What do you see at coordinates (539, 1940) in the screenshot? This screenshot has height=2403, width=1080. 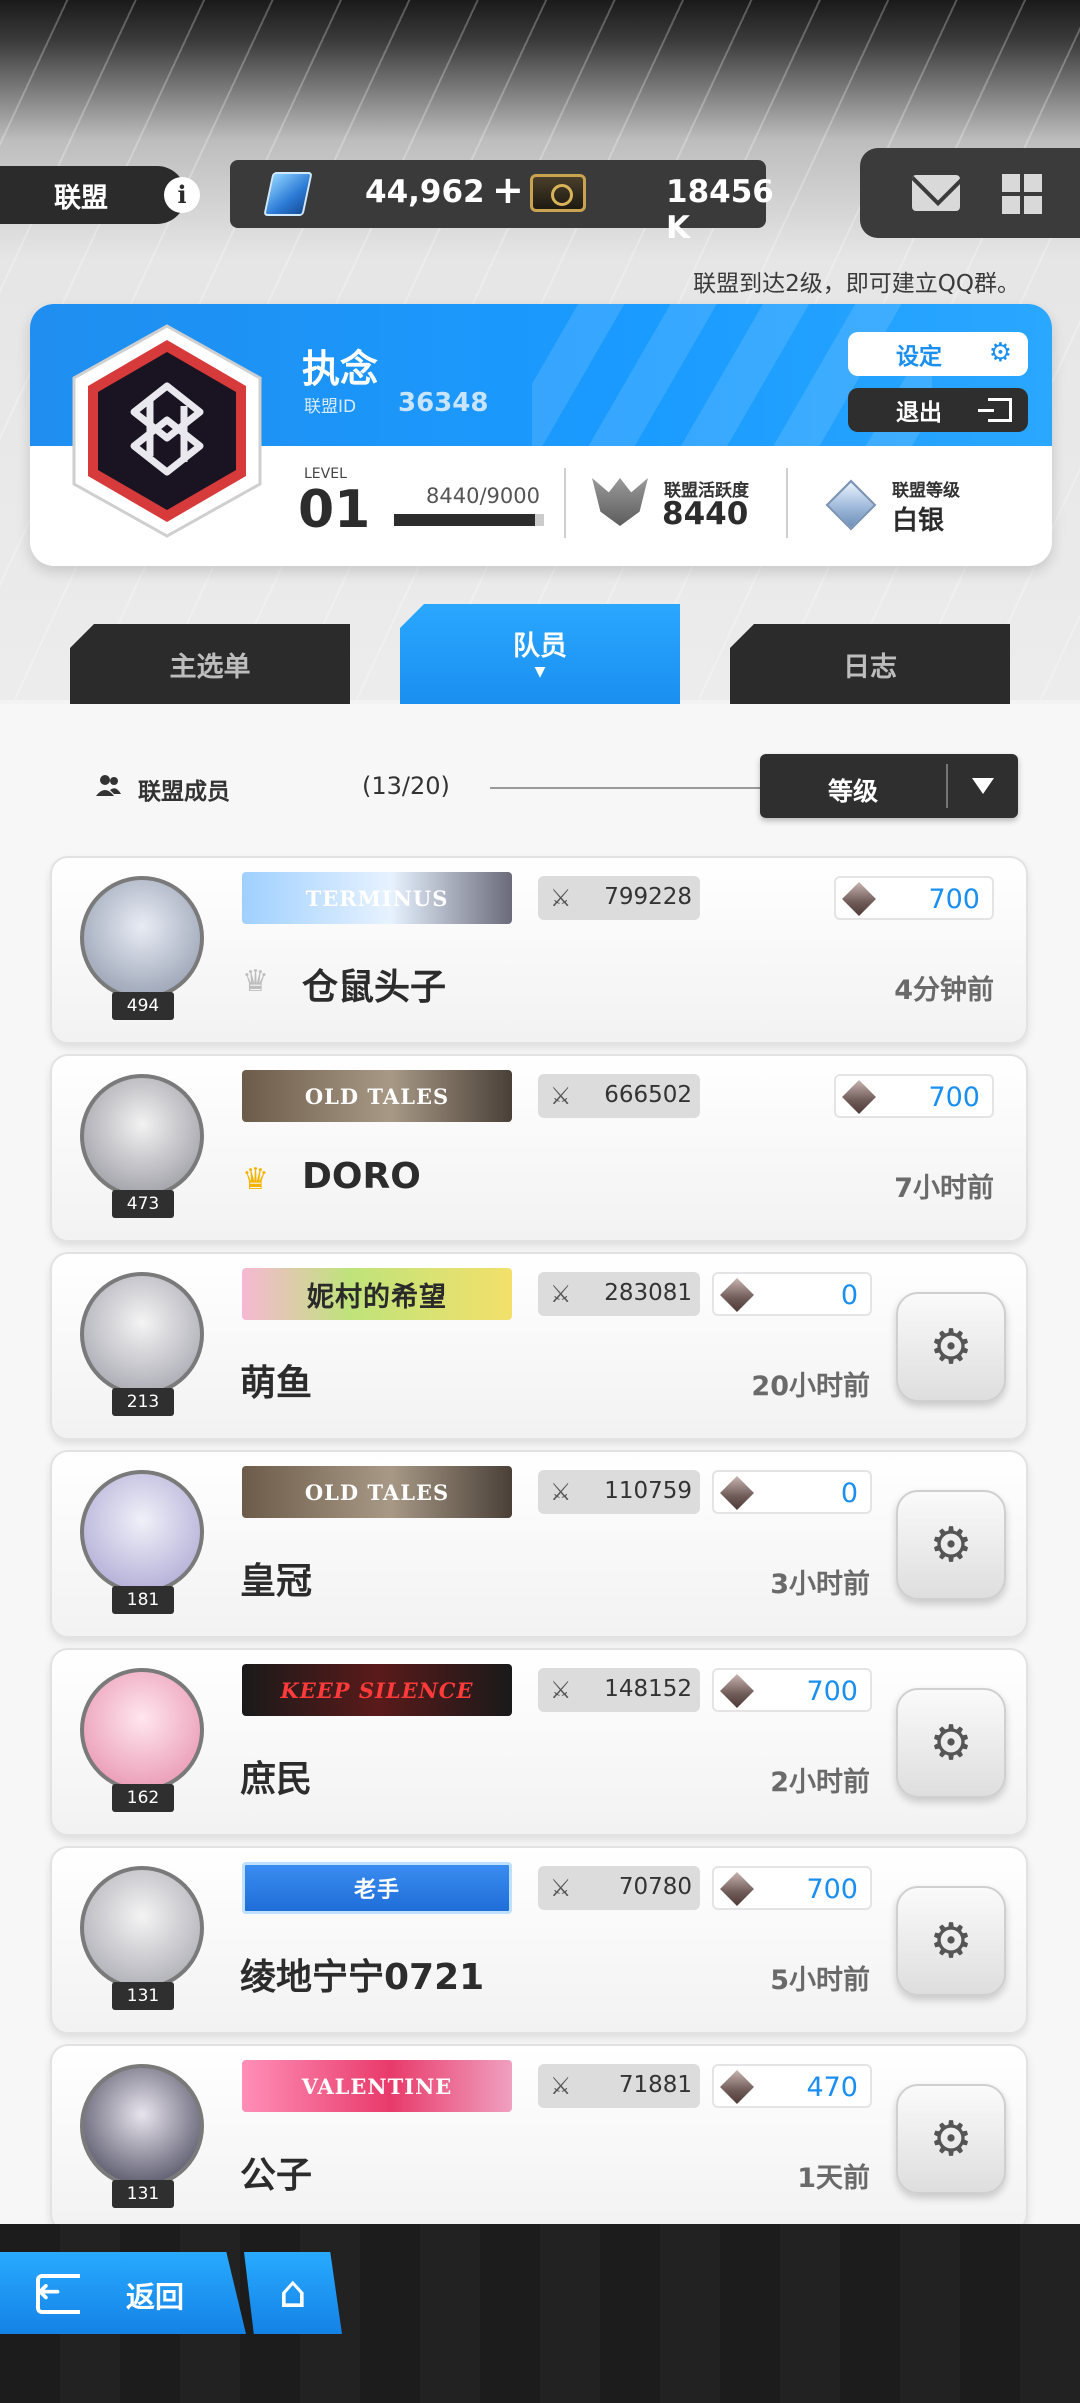 I see `member-row: 131 老手 ⚔ 70780 700 绫地宁宁0721 5小时前 ⚙` at bounding box center [539, 1940].